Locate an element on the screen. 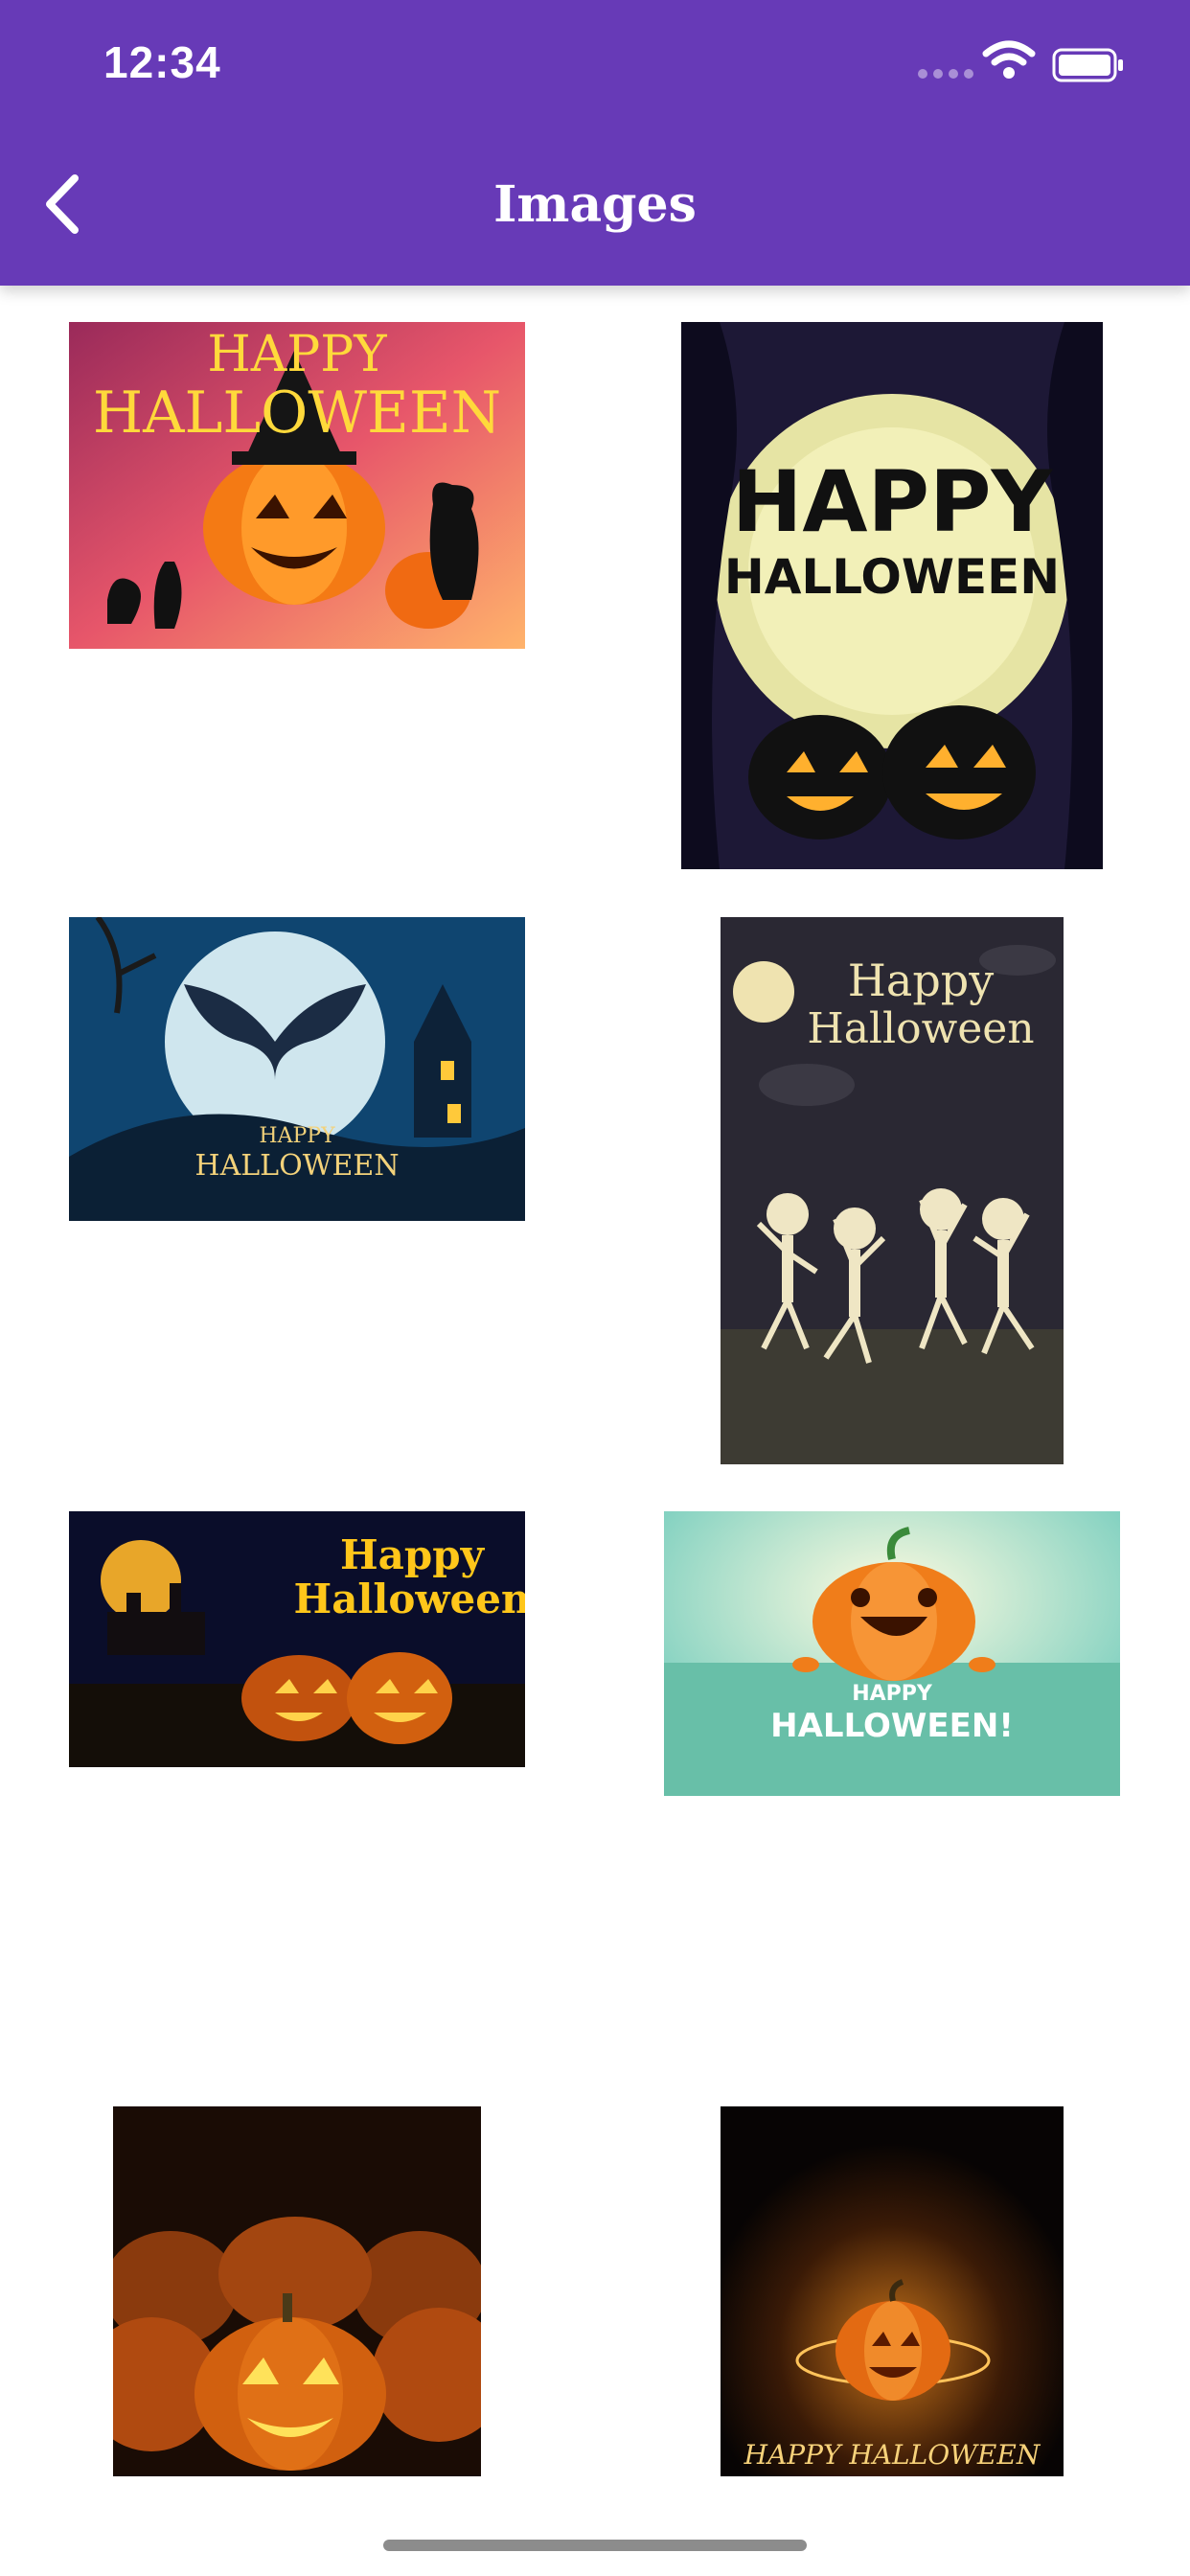 The height and width of the screenshot is (2576, 1190). image-thumbnail-2: HAPPY HALLOWEEN is located at coordinates (892, 595).